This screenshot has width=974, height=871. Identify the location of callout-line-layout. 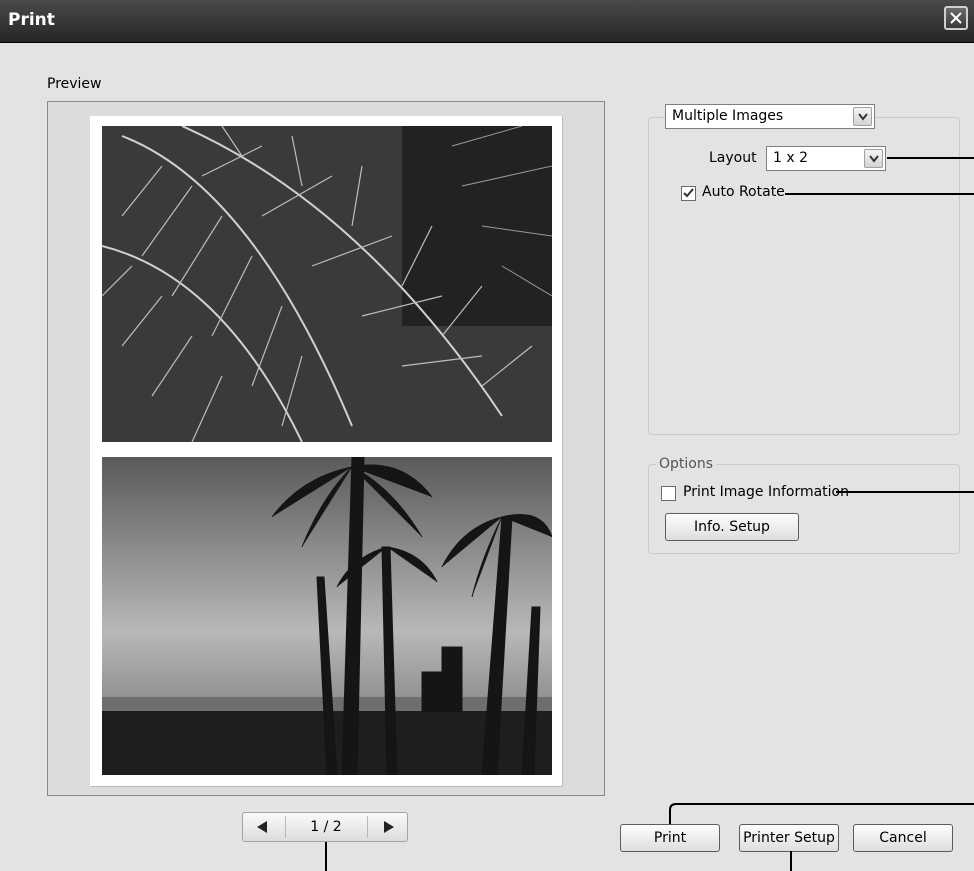
(930, 158).